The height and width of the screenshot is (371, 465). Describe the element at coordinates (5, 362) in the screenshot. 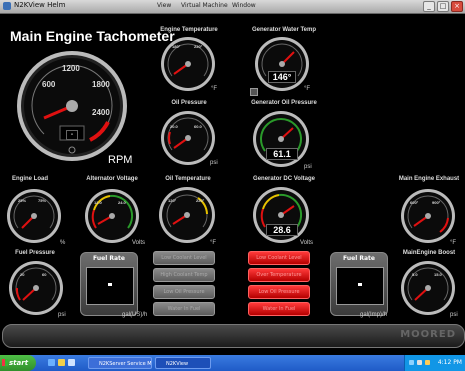

I see `windows-logo-icon` at that location.